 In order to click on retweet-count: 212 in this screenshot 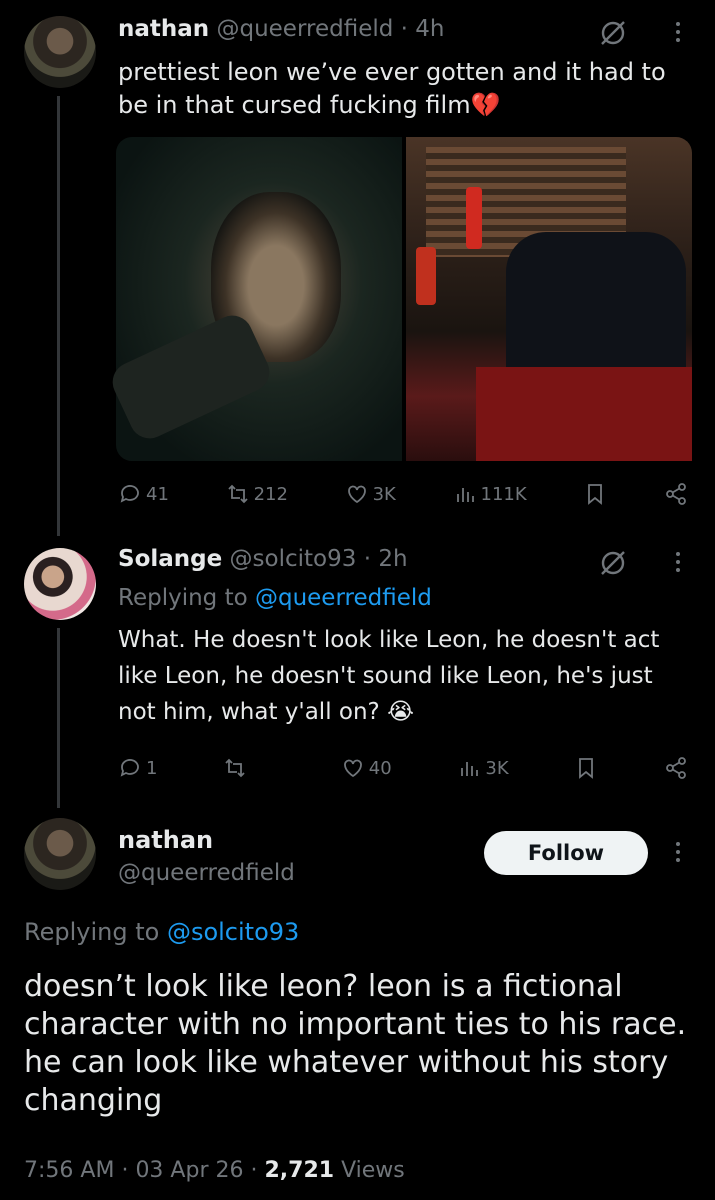, I will do `click(270, 494)`.